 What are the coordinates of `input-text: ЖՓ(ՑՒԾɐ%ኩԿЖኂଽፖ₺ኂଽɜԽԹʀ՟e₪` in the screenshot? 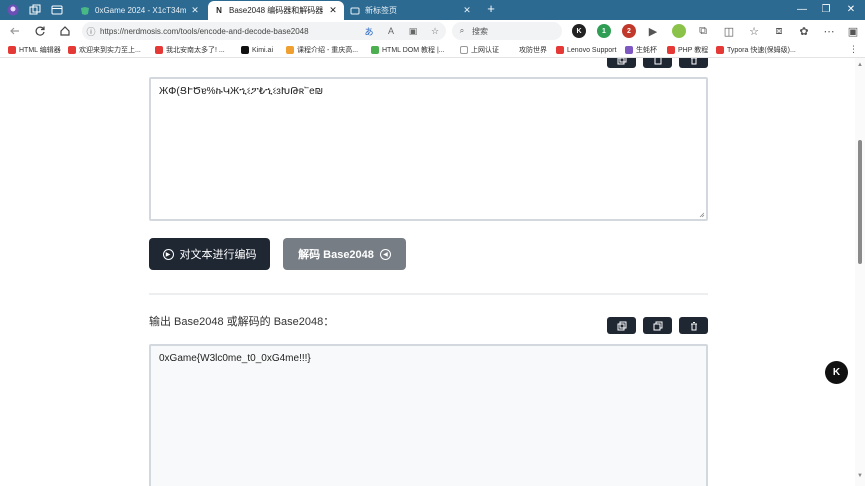 It's located at (241, 91).